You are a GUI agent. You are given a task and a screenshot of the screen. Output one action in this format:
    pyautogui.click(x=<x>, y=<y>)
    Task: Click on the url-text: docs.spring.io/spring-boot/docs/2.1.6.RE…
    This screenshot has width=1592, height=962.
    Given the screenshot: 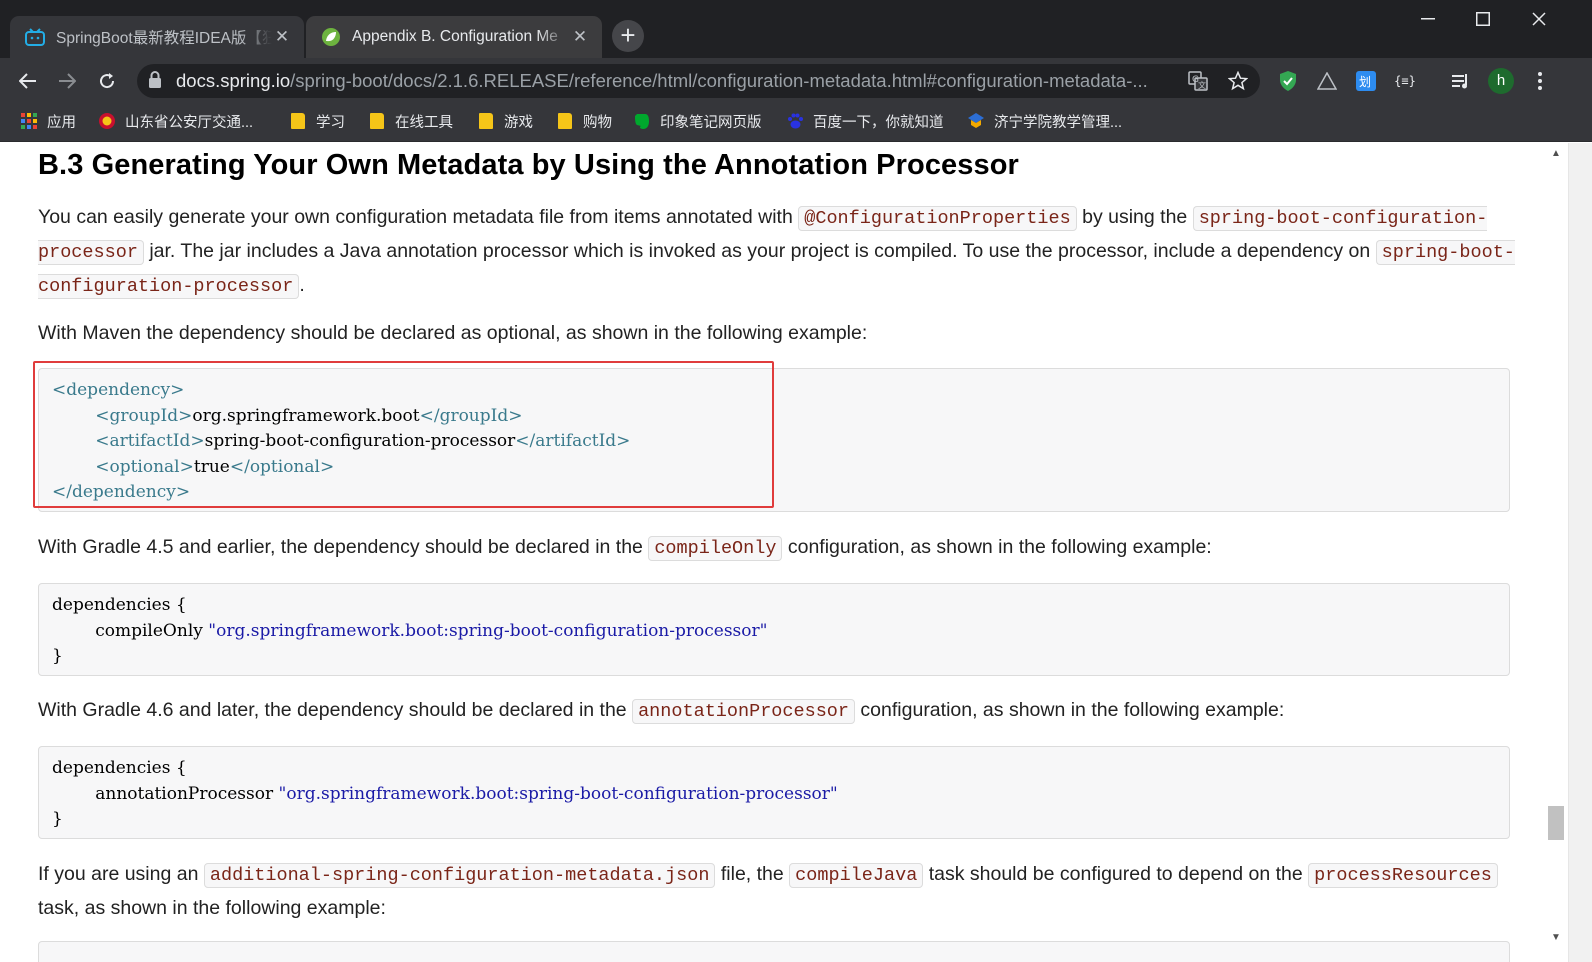 What is the action you would take?
    pyautogui.click(x=674, y=81)
    